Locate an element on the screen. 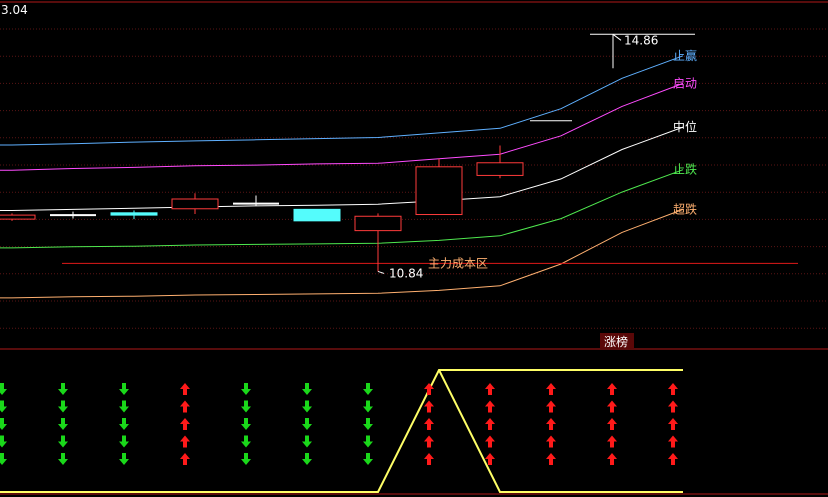 This screenshot has height=497, width=828. high-marker-label: 14.86 is located at coordinates (641, 40).